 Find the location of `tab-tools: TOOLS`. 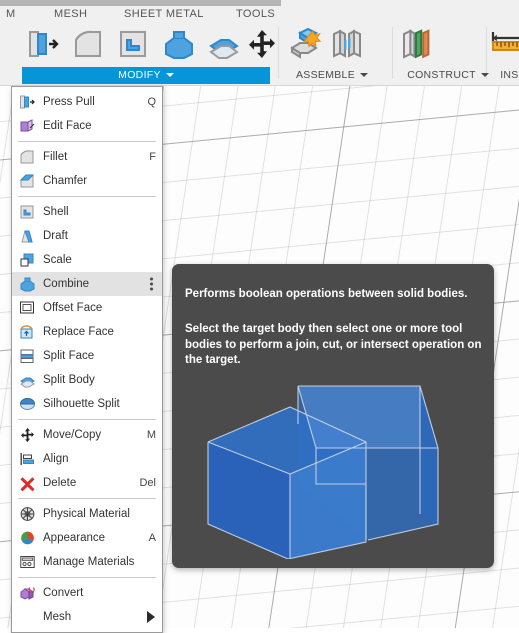

tab-tools: TOOLS is located at coordinates (255, 14).